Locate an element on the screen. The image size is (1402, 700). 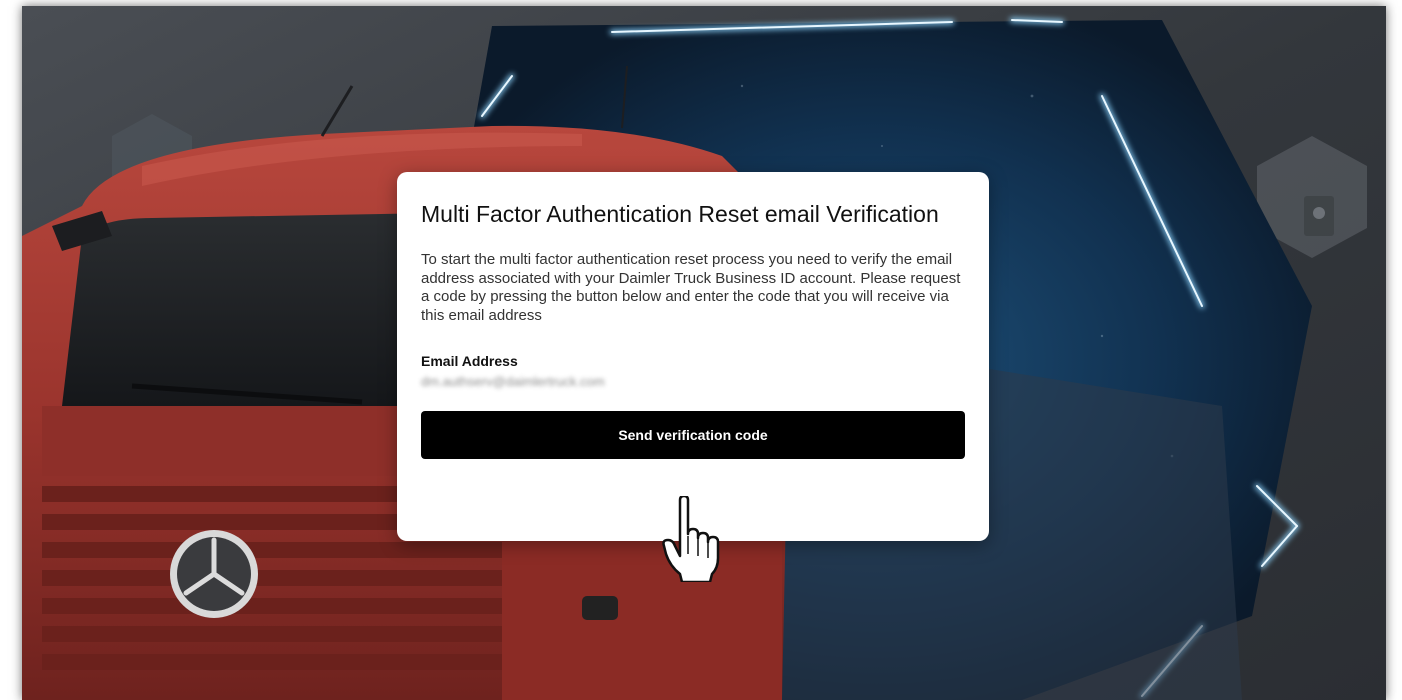
hand-pointer-icon is located at coordinates (691, 539).